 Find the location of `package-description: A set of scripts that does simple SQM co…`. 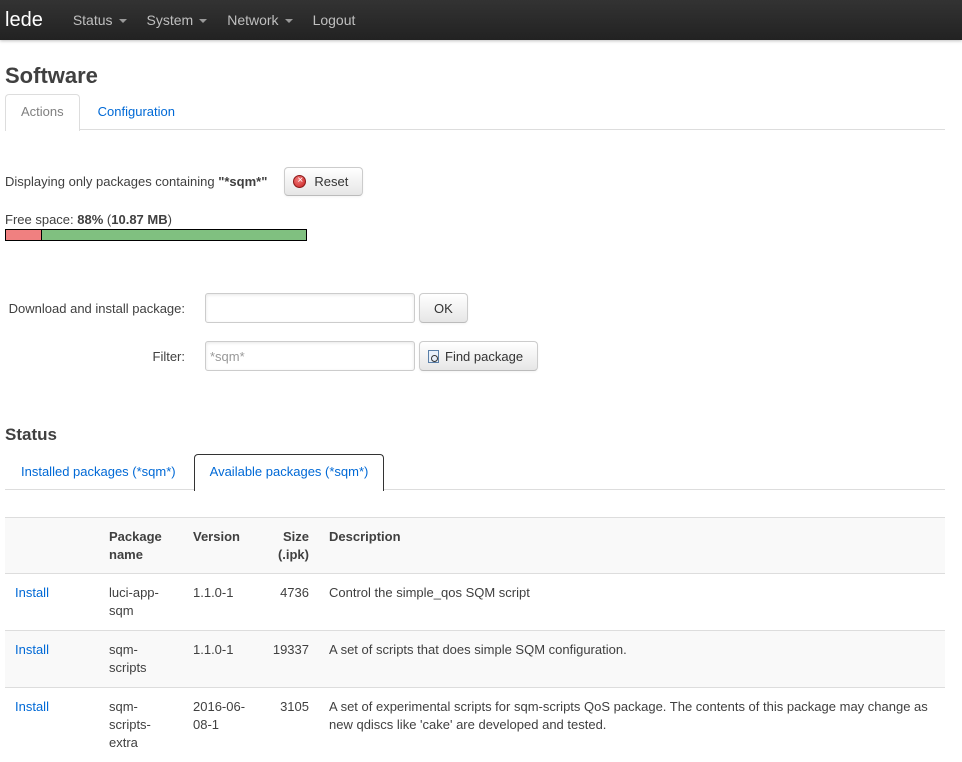

package-description: A set of scripts that does simple SQM co… is located at coordinates (632, 659).